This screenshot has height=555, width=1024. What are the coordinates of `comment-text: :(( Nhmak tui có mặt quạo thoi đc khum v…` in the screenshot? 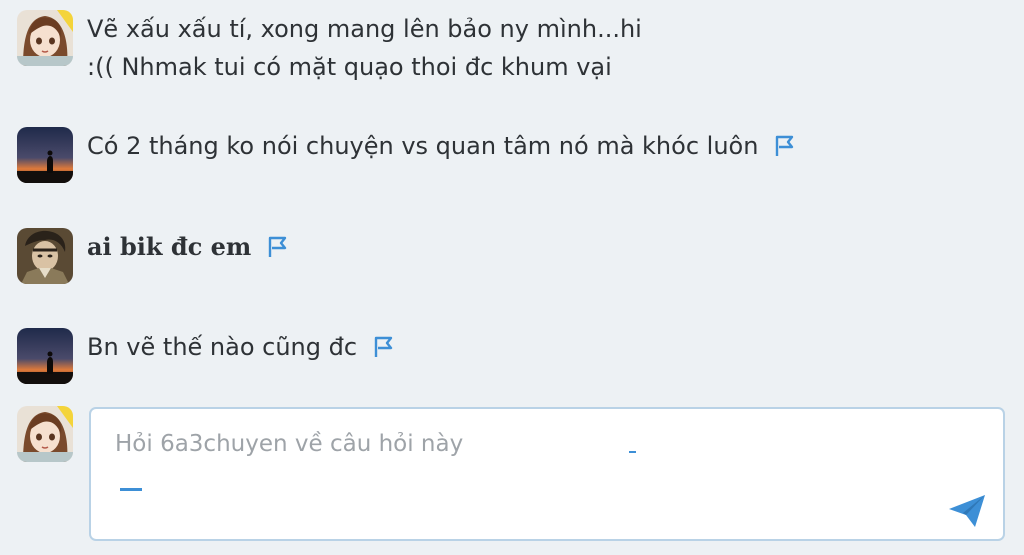 It's located at (349, 67).